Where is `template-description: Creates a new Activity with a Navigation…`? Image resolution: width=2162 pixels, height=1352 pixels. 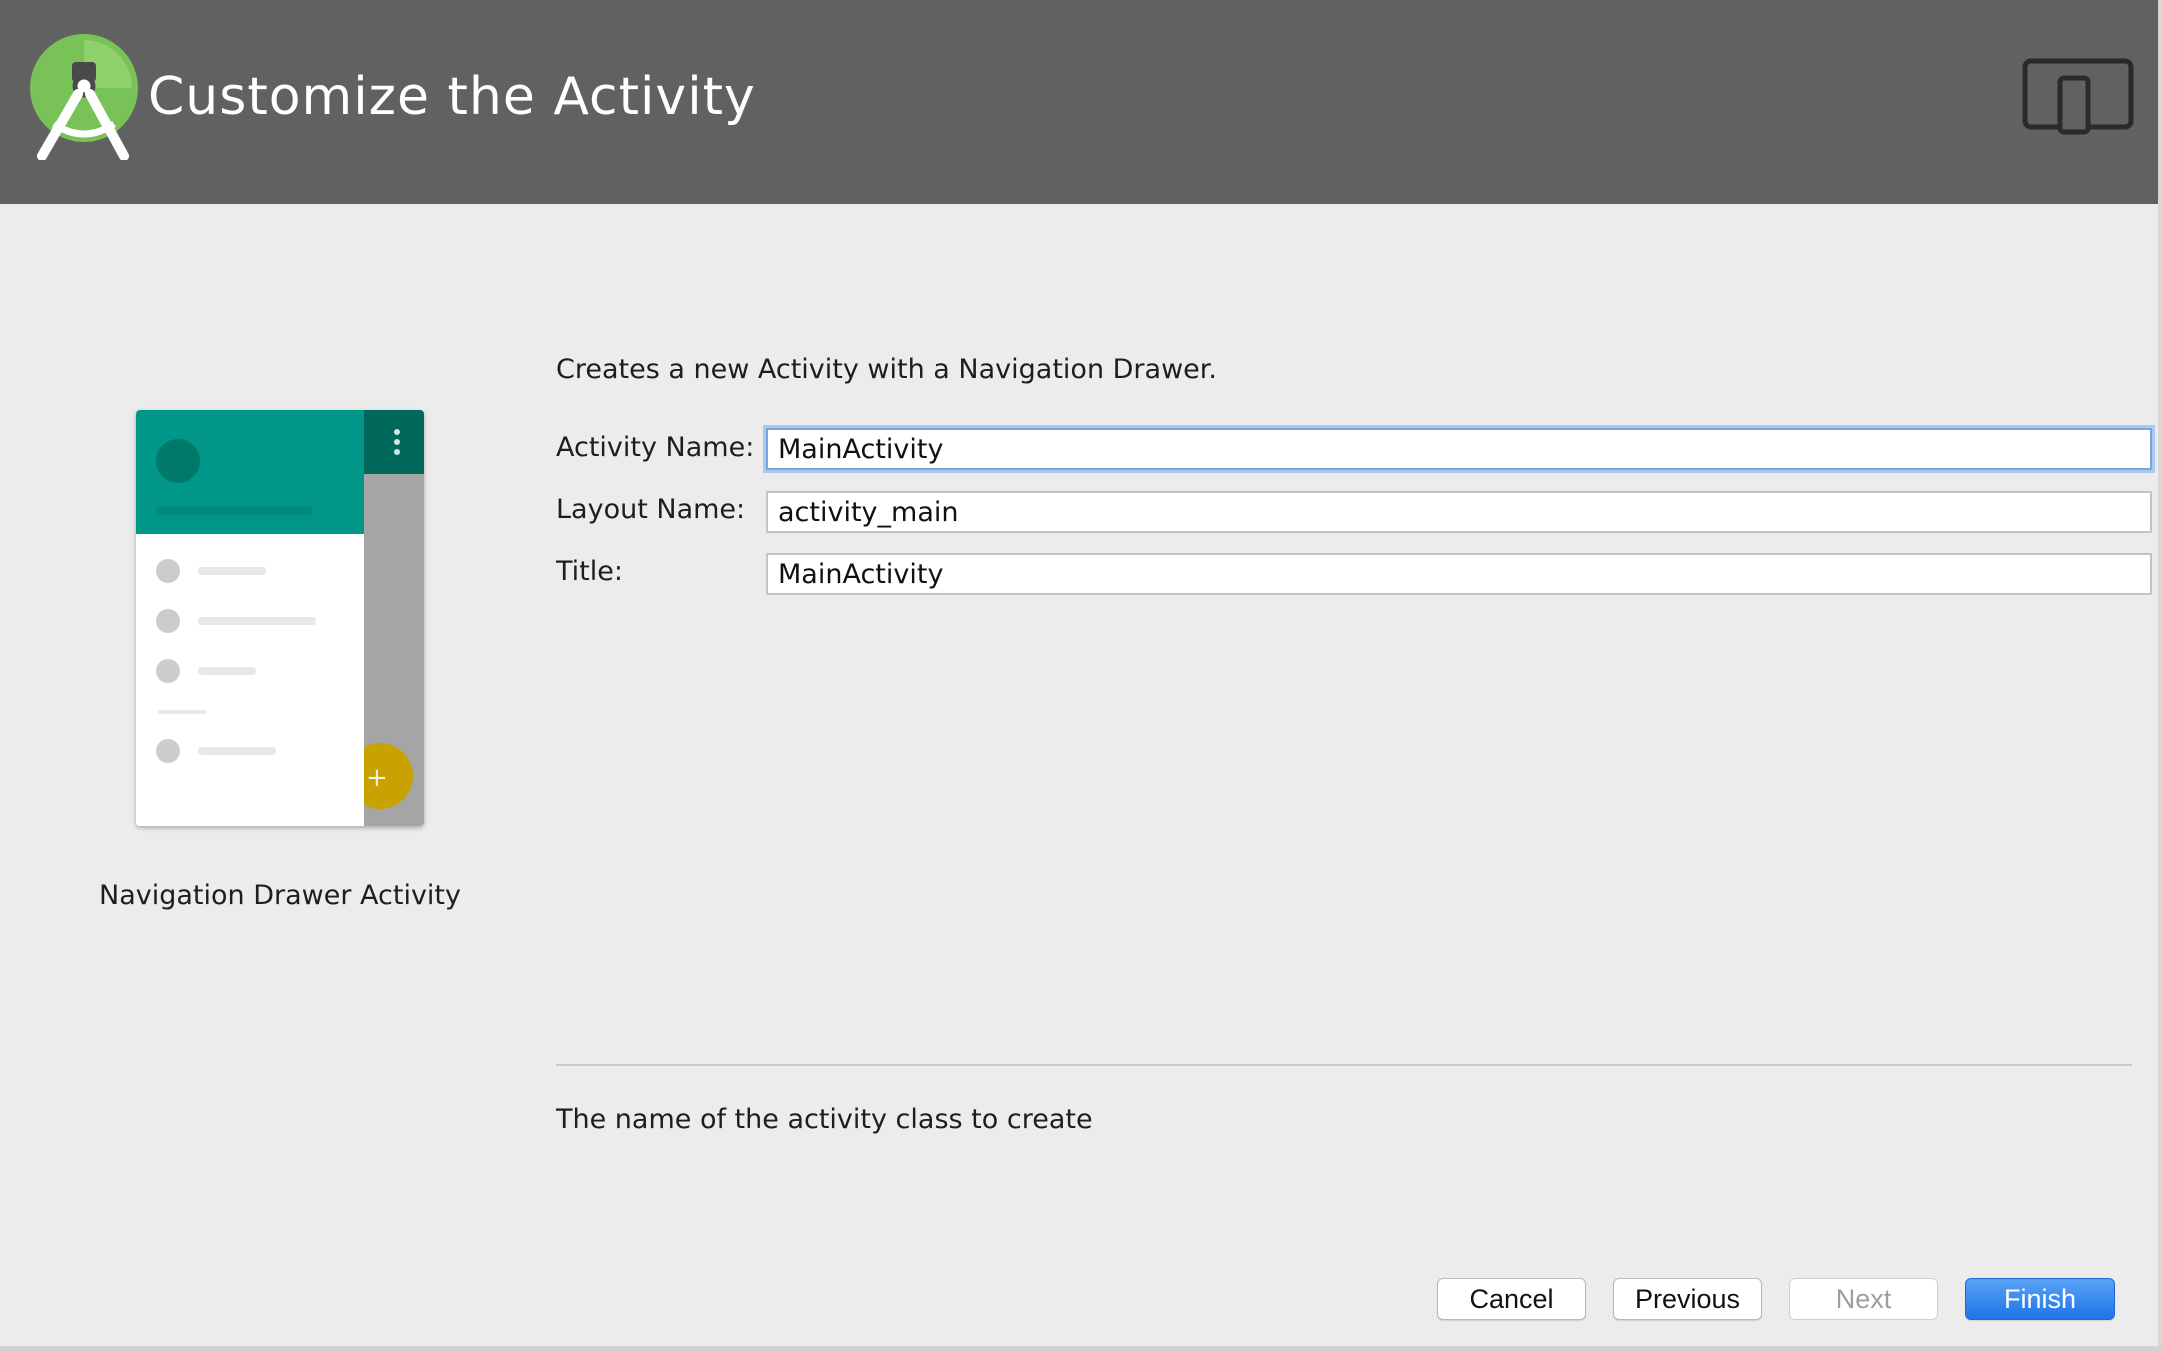 template-description: Creates a new Activity with a Navigation… is located at coordinates (886, 369).